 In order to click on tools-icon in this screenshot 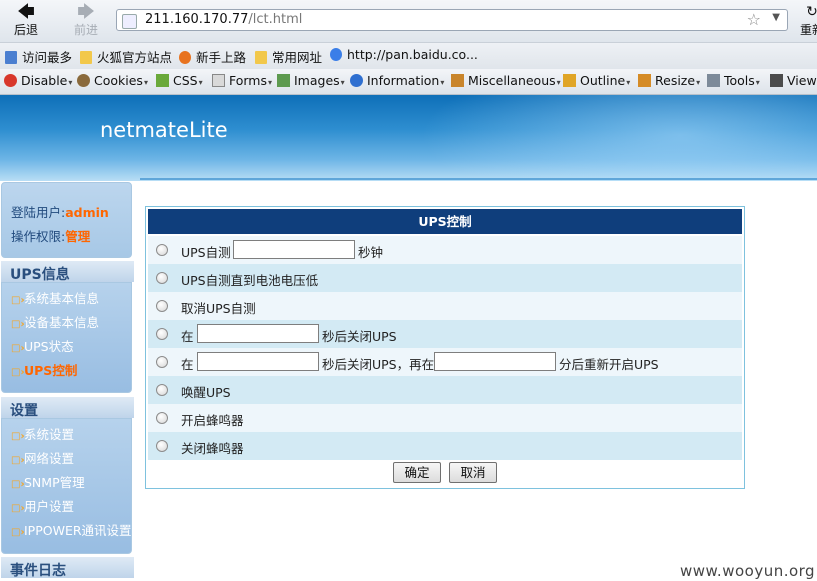, I will do `click(713, 80)`.